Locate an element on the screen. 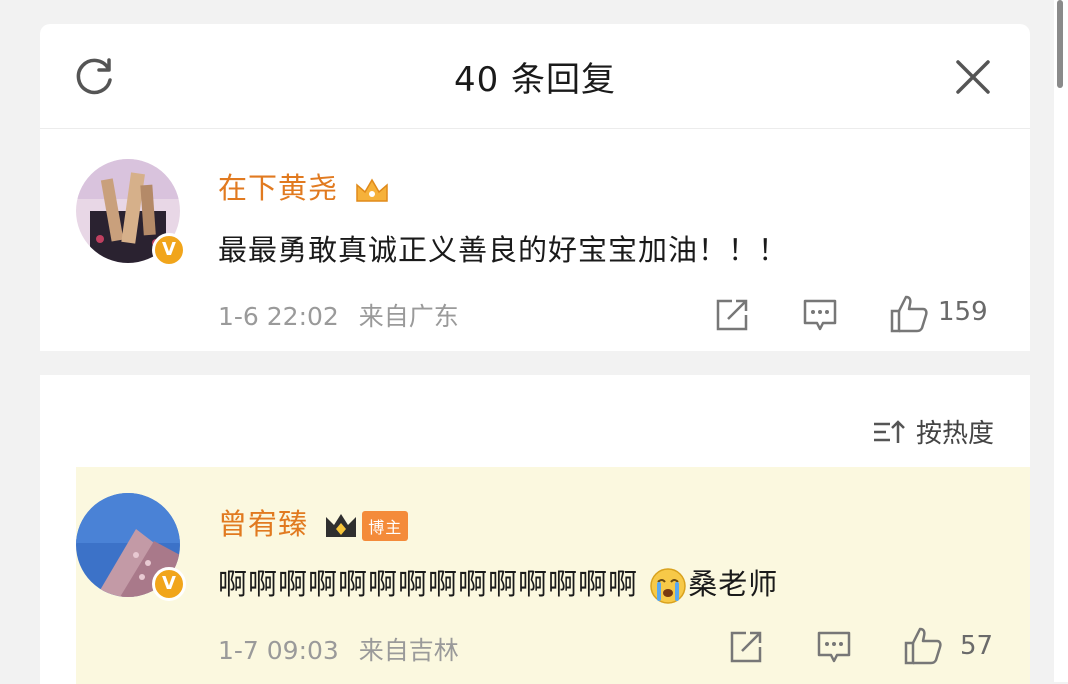 The height and width of the screenshot is (684, 1068). reply-text: 啊啊啊啊啊啊啊啊啊啊啊啊啊啊 桑老师 is located at coordinates (498, 583).